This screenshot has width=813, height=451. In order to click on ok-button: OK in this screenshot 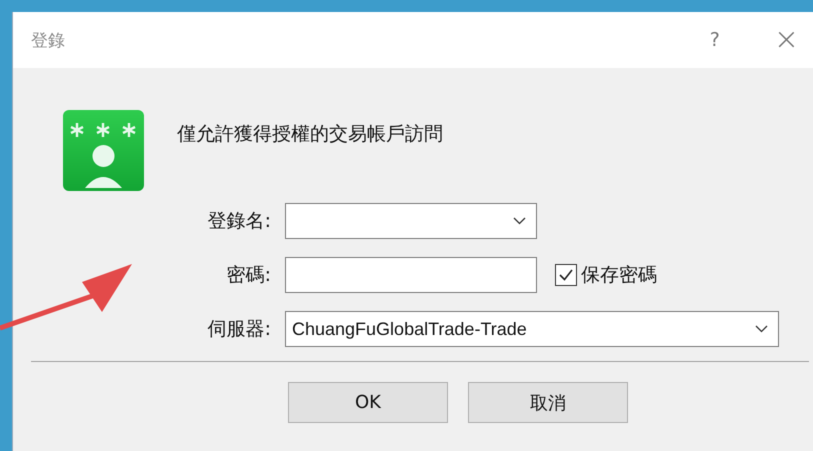, I will do `click(368, 402)`.